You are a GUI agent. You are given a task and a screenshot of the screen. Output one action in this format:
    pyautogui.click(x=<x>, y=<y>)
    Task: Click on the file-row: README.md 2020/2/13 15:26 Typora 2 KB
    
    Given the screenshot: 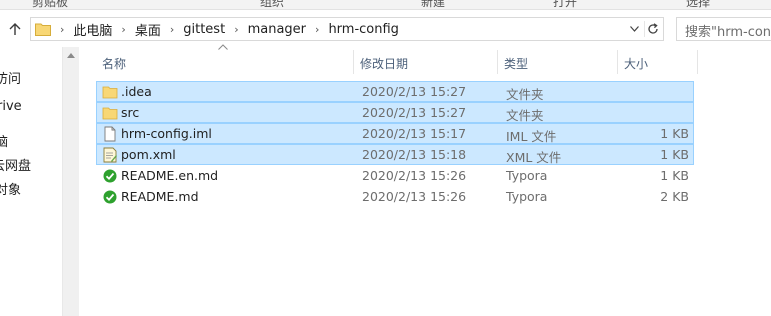 What is the action you would take?
    pyautogui.click(x=395, y=196)
    